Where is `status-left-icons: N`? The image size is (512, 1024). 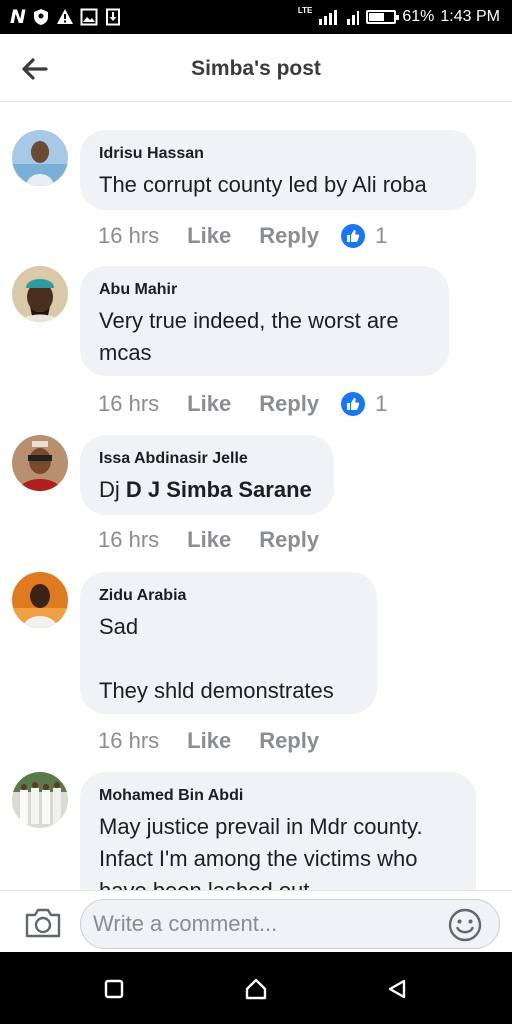
status-left-icons: N is located at coordinates (66, 17).